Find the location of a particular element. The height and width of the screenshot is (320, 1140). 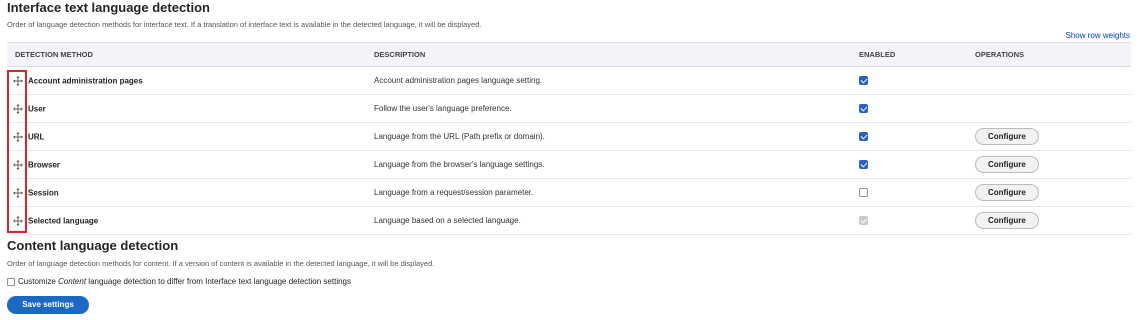

method-cell: Browser is located at coordinates (188, 164).